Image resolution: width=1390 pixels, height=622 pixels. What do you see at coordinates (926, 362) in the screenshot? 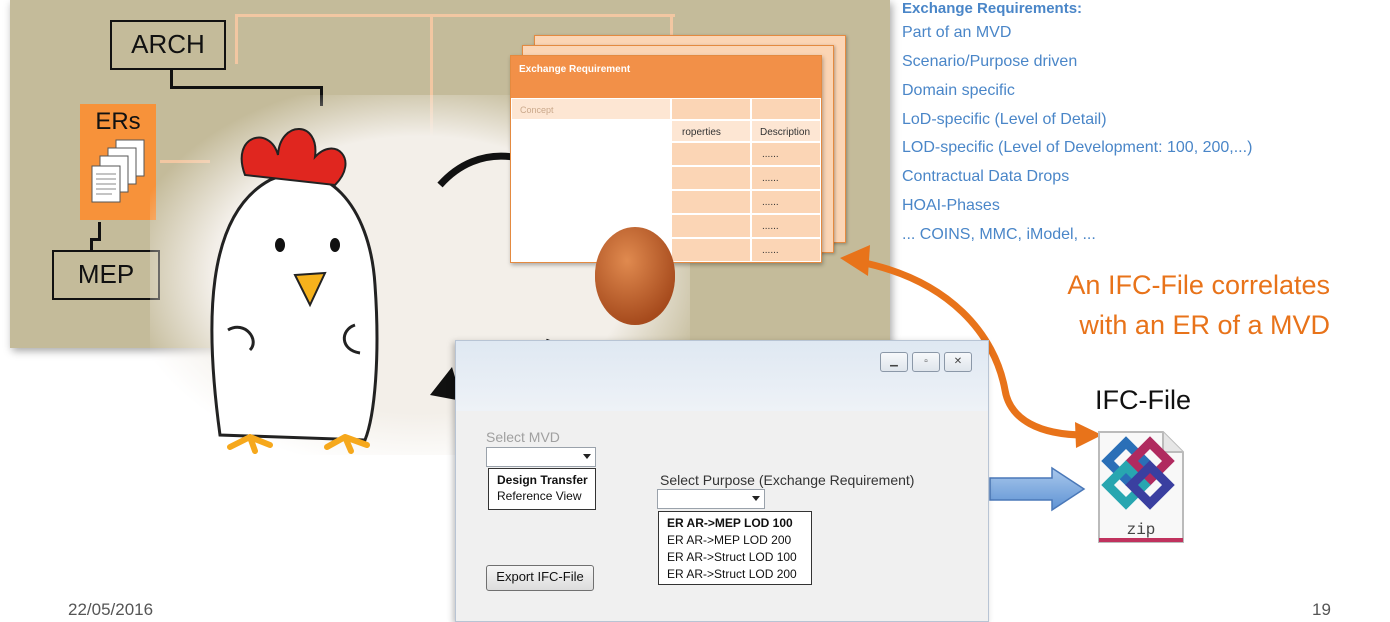
I see `maximize-button: ▫` at bounding box center [926, 362].